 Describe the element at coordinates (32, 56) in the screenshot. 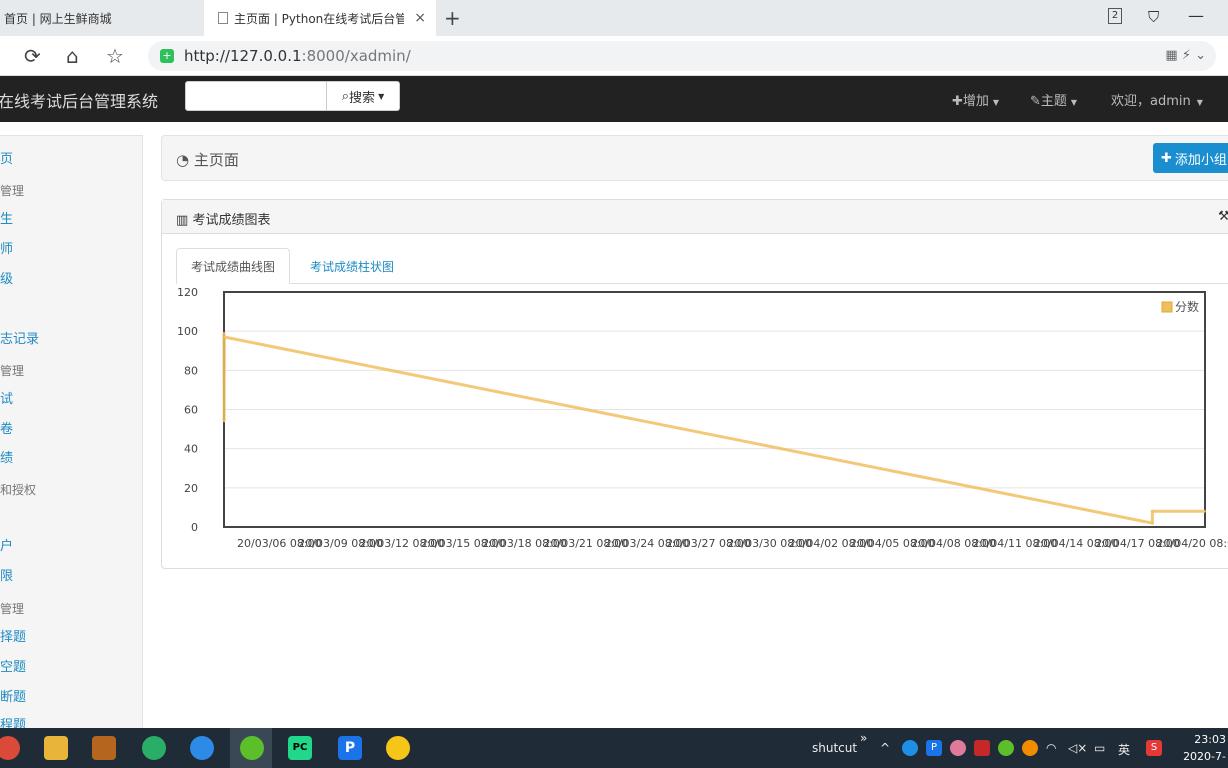

I see `reload-icon: ⟳` at that location.